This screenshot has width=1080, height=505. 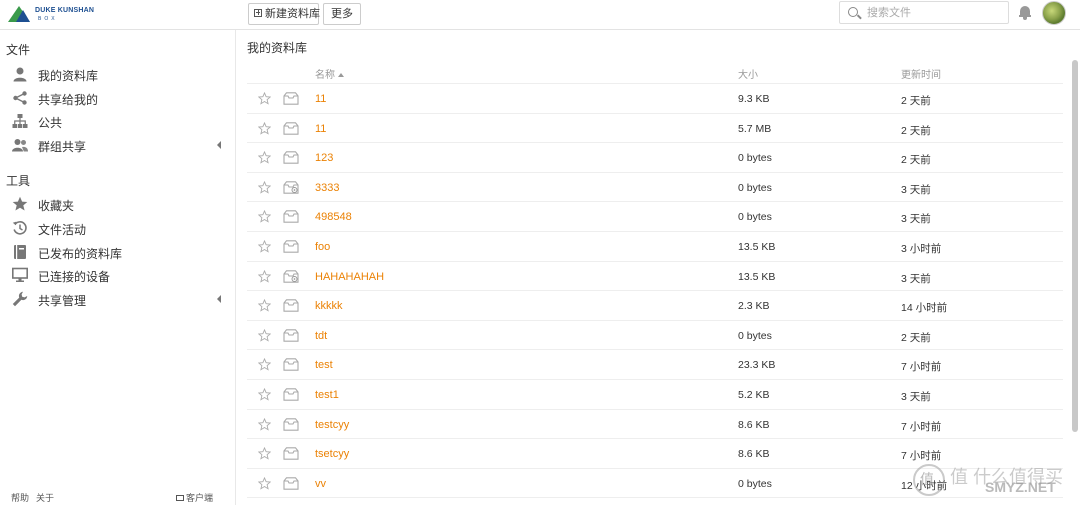 I want to click on sidebar-item-linked-devices: 已连接的设备, so click(x=117, y=275).